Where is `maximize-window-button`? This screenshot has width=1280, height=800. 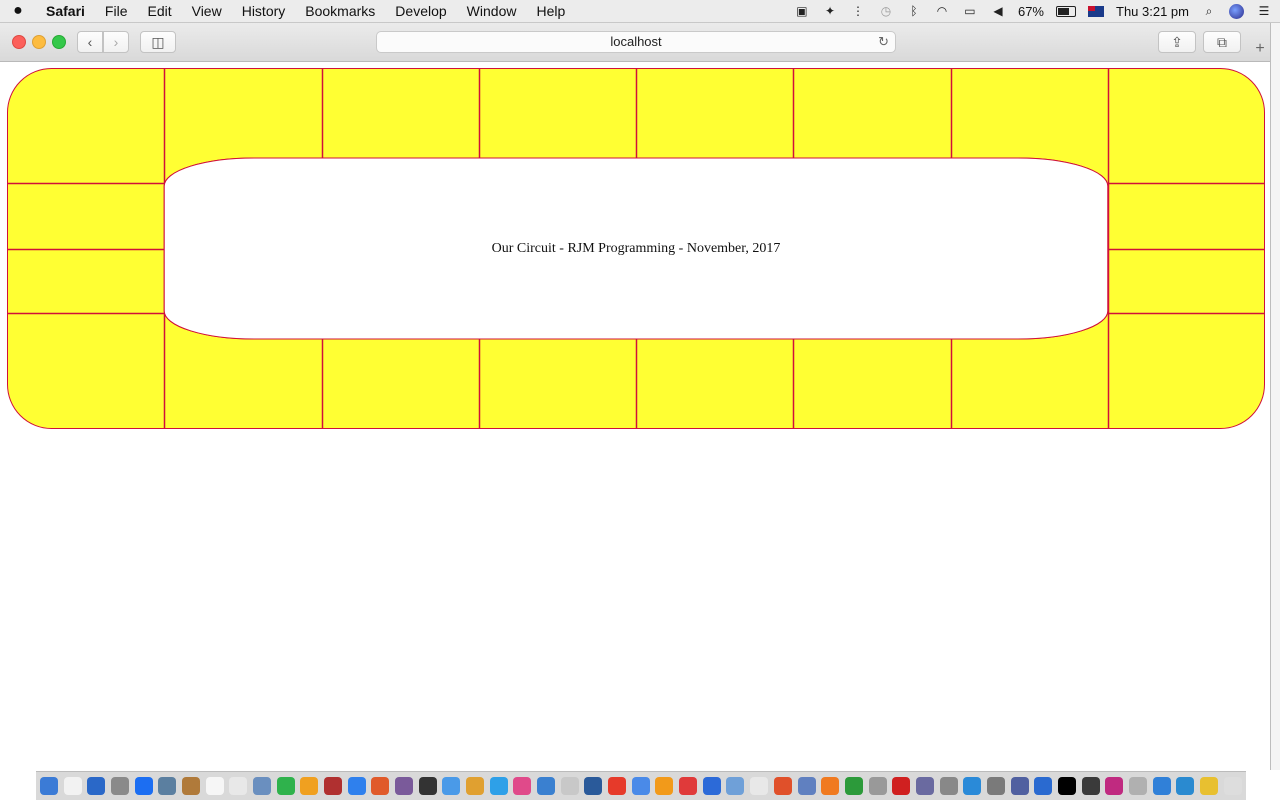
maximize-window-button is located at coordinates (59, 42).